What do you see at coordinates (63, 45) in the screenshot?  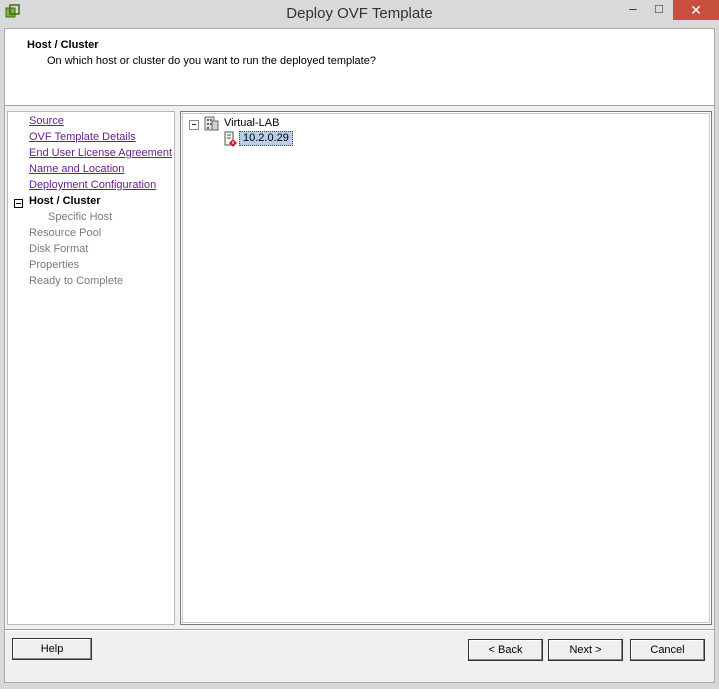 I see `page-title: Host / Cluster` at bounding box center [63, 45].